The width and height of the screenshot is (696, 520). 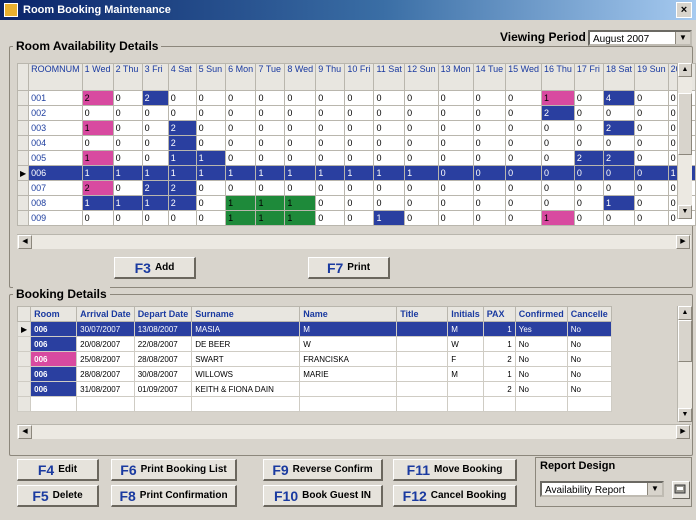 What do you see at coordinates (163, 329) in the screenshot?
I see `booking-cell: 13/08/2007` at bounding box center [163, 329].